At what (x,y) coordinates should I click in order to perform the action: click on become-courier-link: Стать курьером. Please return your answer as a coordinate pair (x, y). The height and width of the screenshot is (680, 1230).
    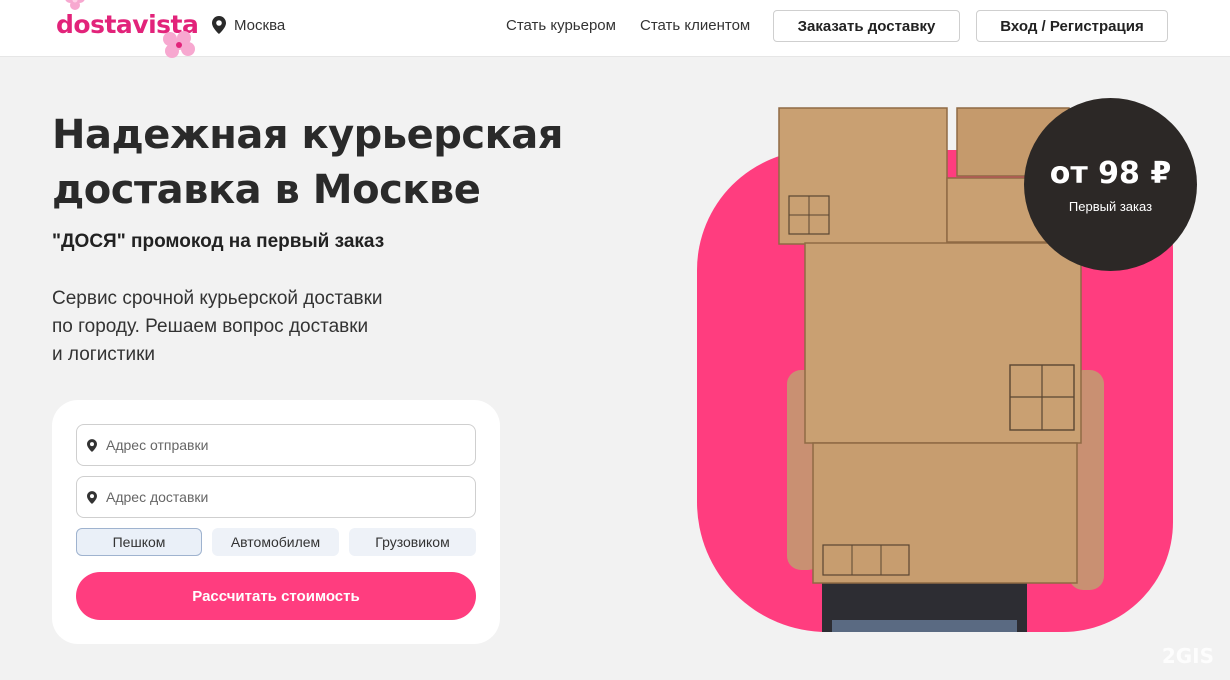
    Looking at the image, I should click on (561, 25).